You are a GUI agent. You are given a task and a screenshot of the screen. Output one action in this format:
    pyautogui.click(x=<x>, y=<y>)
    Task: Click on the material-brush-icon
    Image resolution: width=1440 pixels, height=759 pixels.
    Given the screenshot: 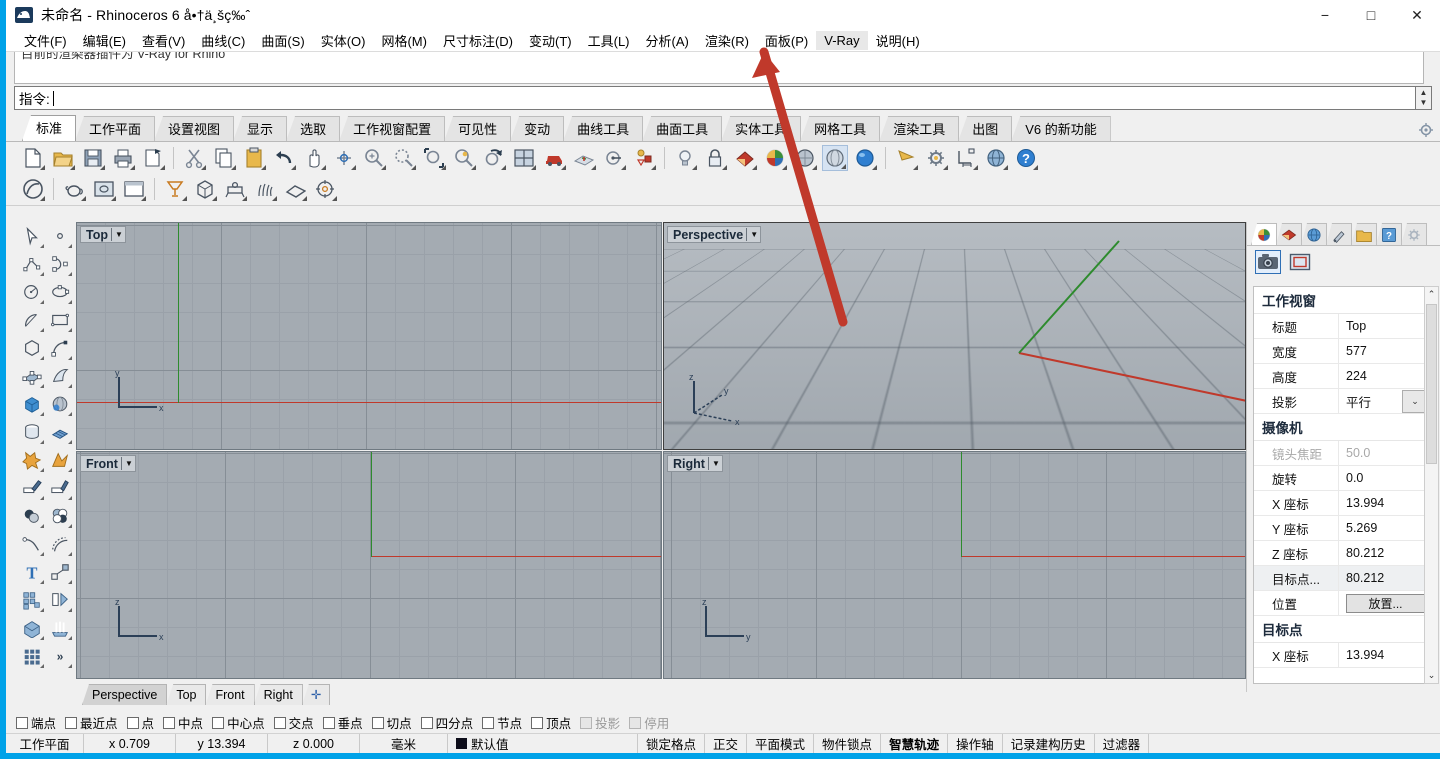 What is the action you would take?
    pyautogui.click(x=1339, y=234)
    